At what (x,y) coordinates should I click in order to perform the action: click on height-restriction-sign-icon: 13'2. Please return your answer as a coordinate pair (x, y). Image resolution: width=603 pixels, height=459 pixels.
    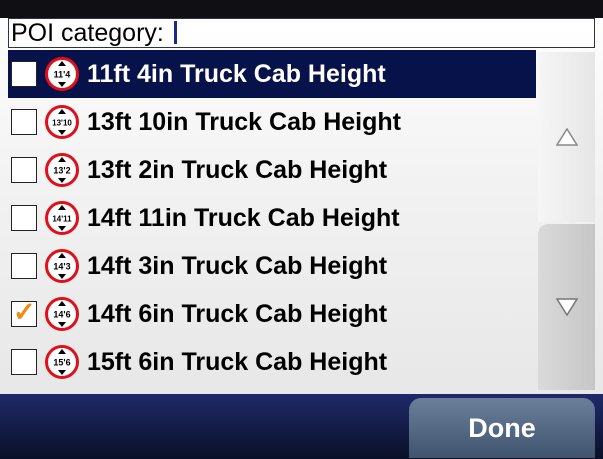
    Looking at the image, I should click on (62, 170).